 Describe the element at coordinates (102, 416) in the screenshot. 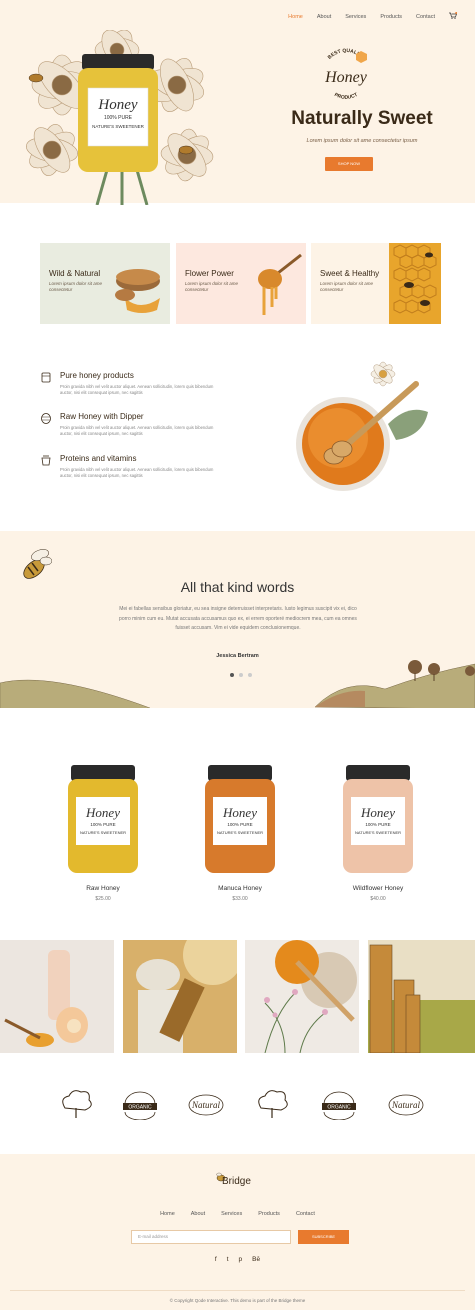

I see `feature-title: Raw Honey with Dipper` at that location.